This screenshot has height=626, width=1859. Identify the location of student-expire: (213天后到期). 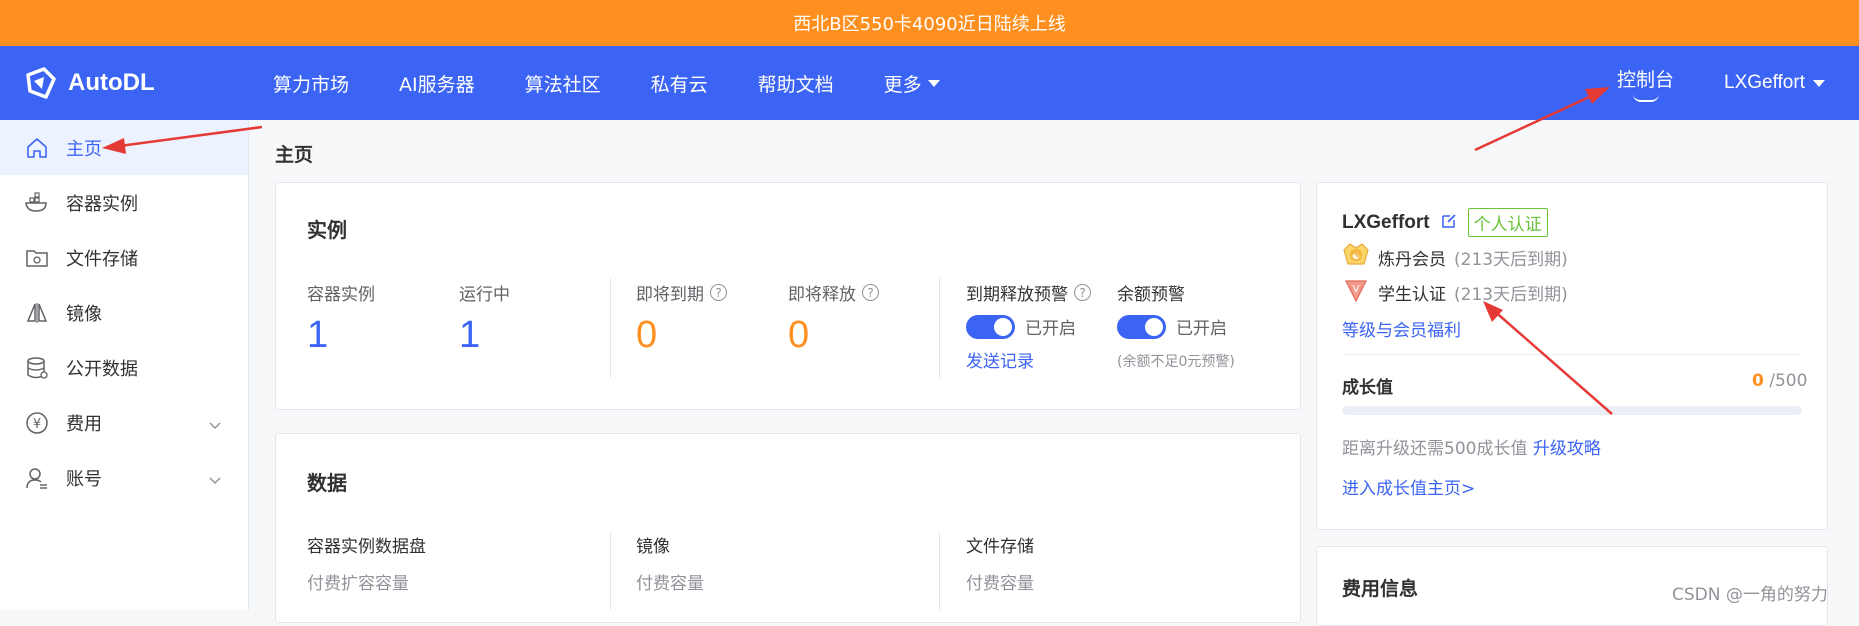
(1511, 295).